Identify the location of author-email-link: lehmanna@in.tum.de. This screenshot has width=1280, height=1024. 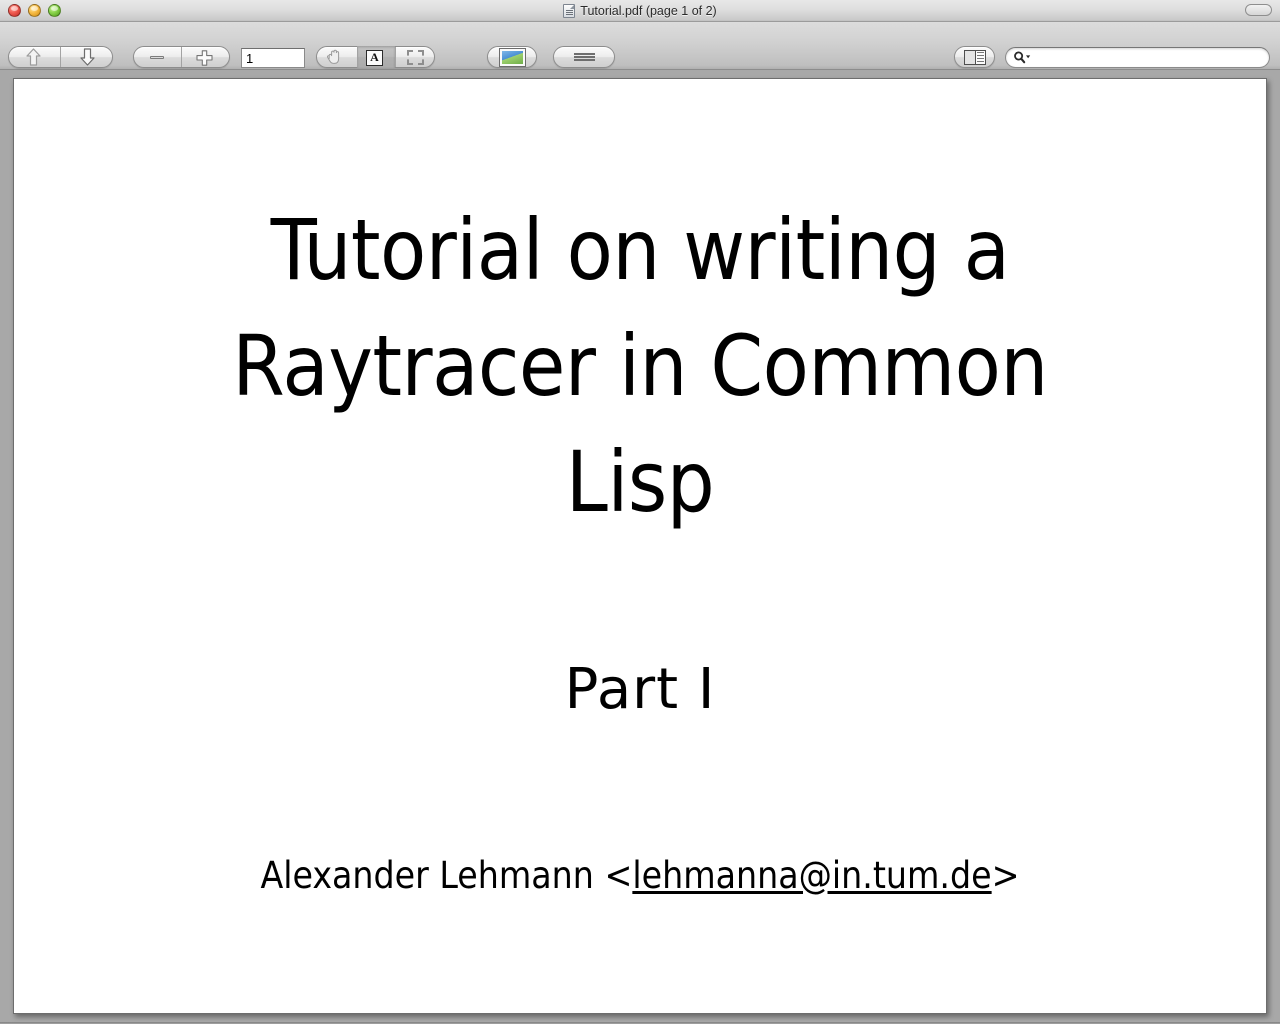
(811, 875).